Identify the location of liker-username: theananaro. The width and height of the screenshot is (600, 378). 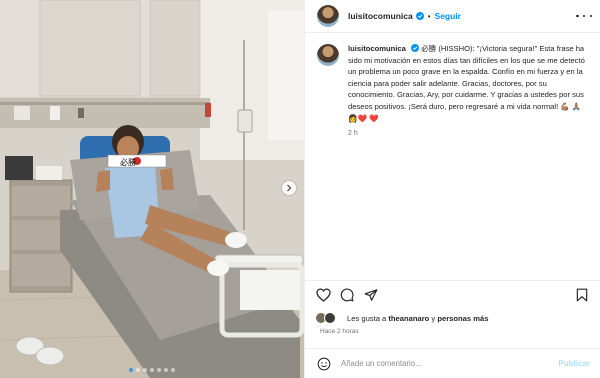
(408, 318).